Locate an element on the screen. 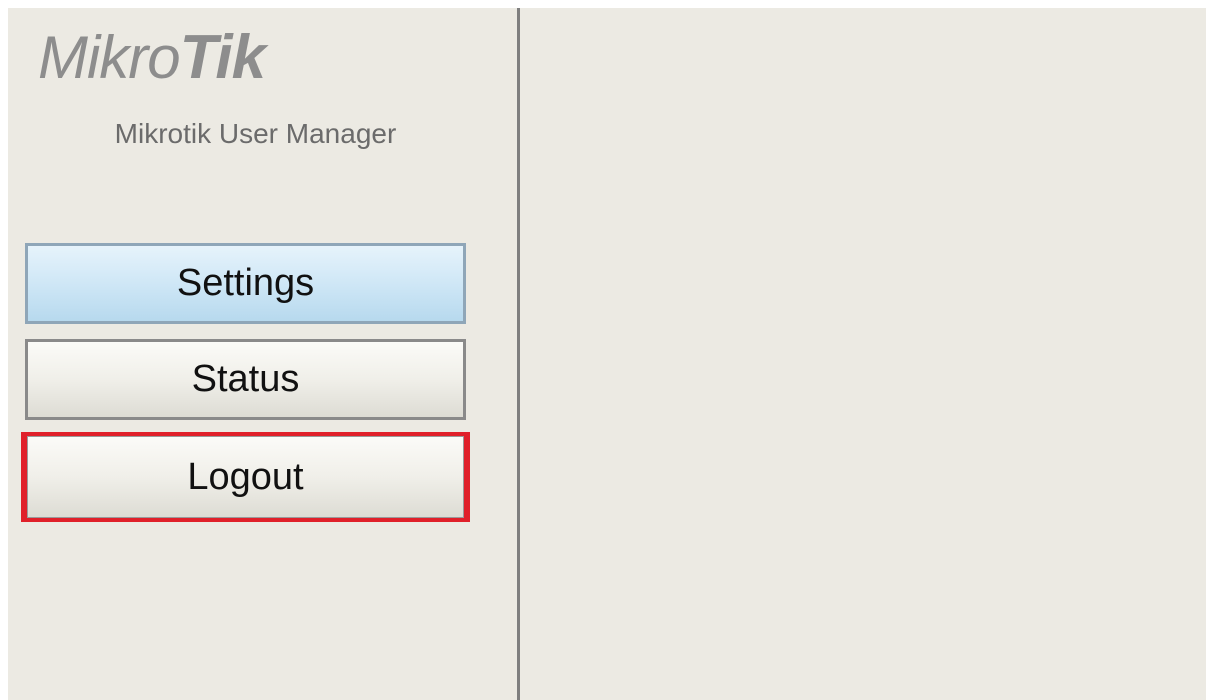 The height and width of the screenshot is (700, 1206). logout-button-label: Logout is located at coordinates (245, 476).